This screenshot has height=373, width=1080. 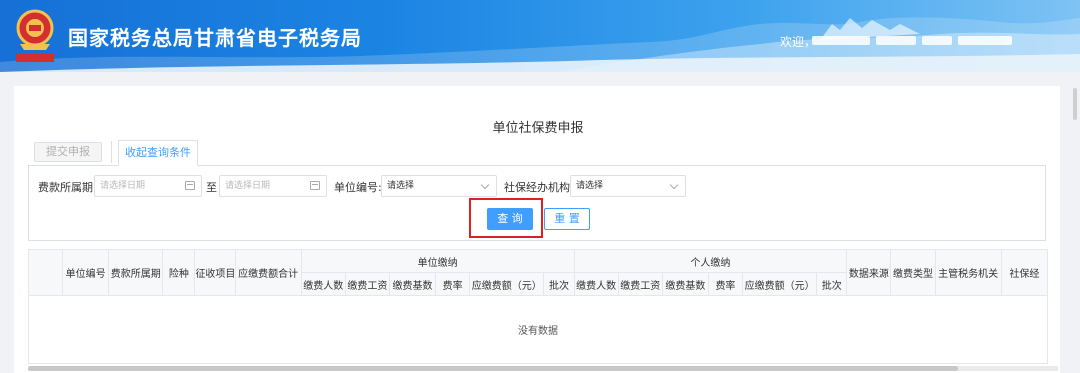 I want to click on col-total-due: 应缴费额合计, so click(x=268, y=272).